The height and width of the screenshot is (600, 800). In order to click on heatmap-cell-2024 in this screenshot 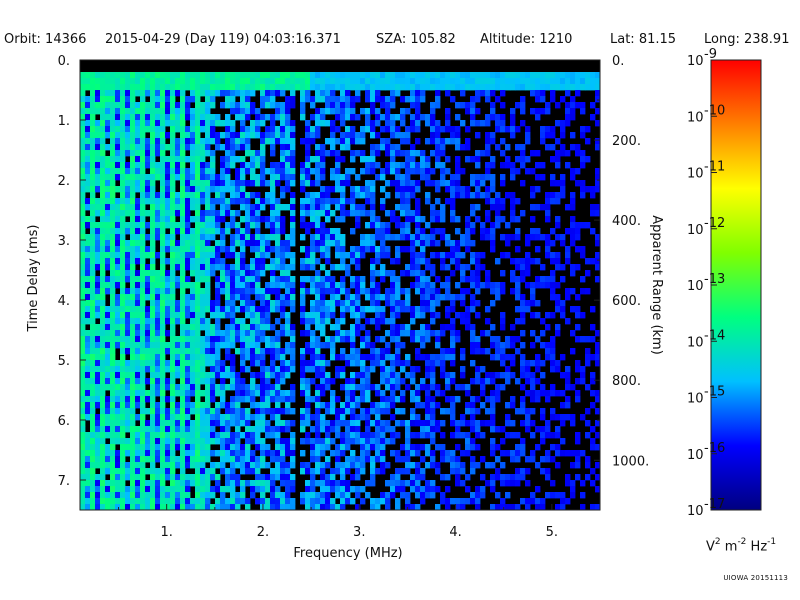, I will do `click(343, 237)`.